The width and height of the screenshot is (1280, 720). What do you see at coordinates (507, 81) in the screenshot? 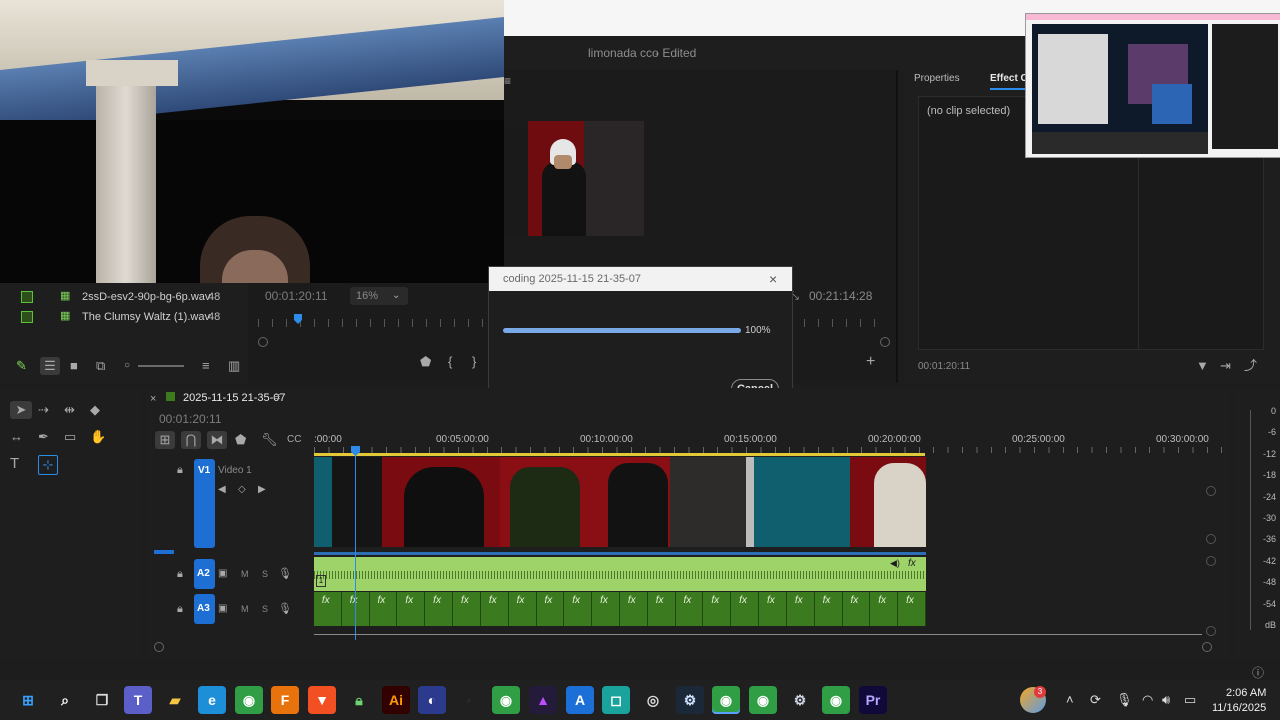
I see `panel-menu-icon: ≡` at bounding box center [507, 81].